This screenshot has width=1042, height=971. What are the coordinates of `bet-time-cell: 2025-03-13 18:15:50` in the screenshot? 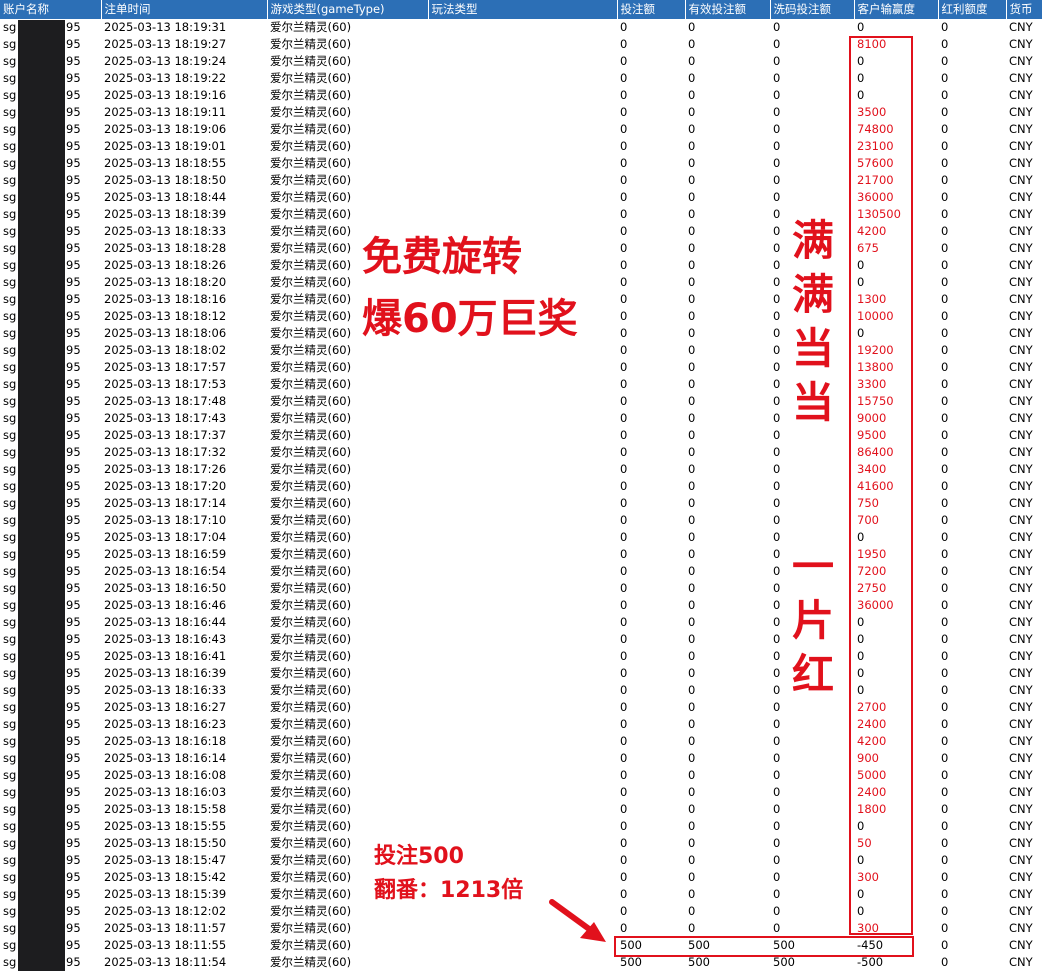 It's located at (165, 843).